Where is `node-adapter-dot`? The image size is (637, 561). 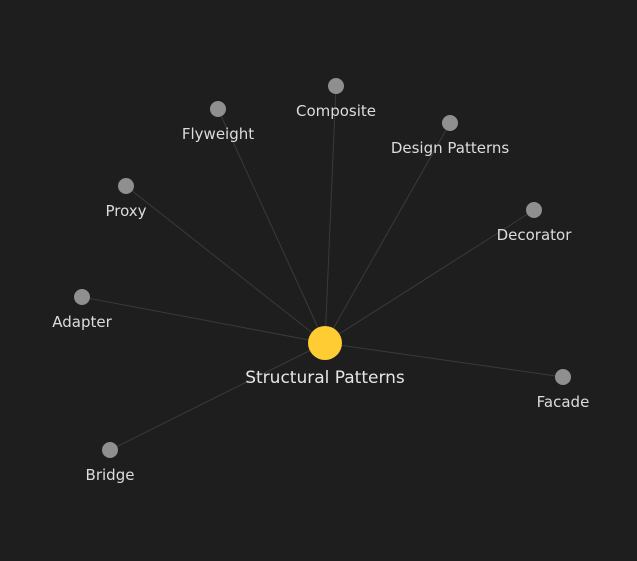
node-adapter-dot is located at coordinates (82, 297).